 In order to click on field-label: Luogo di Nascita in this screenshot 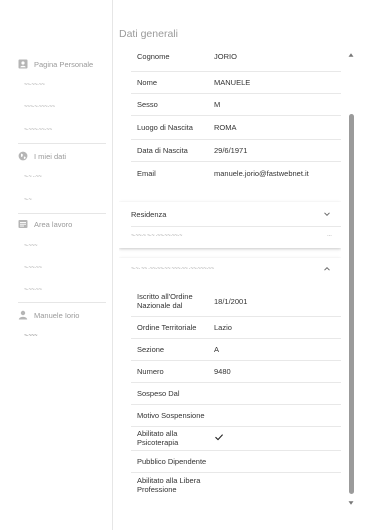, I will do `click(165, 127)`.